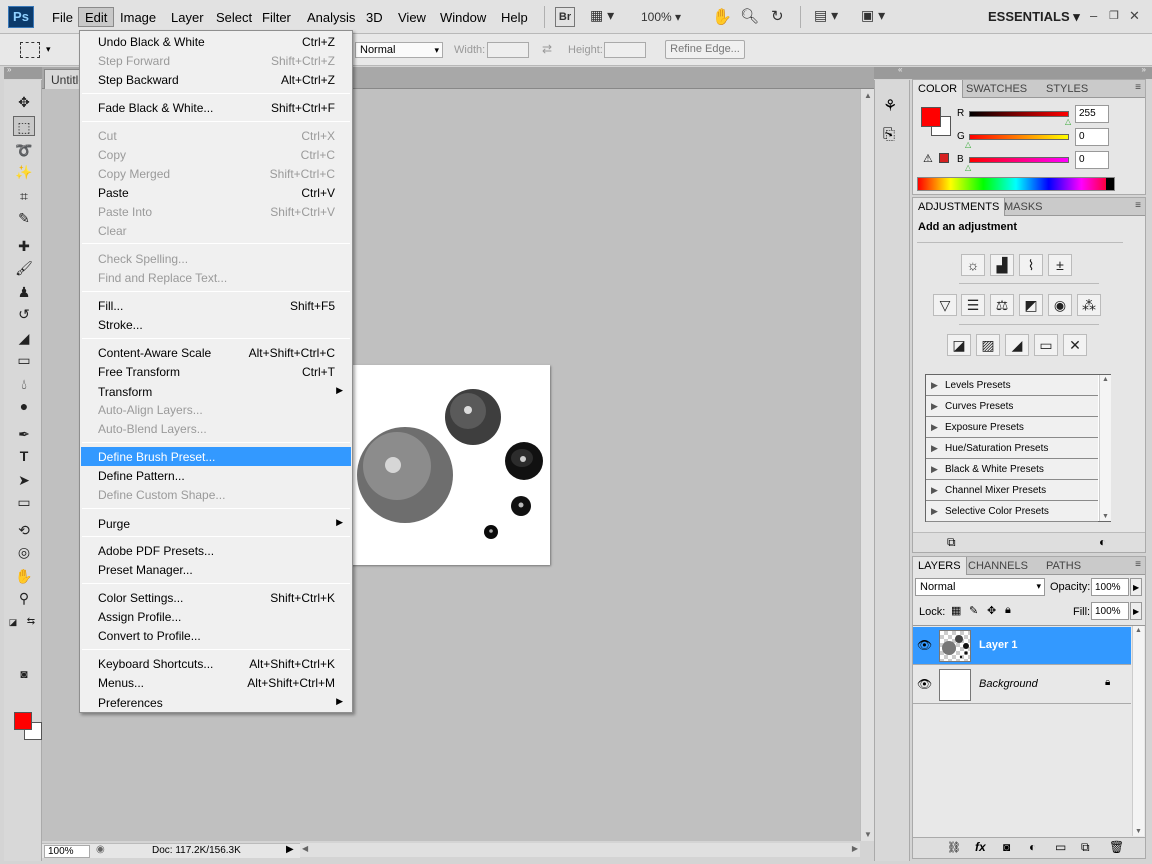 The height and width of the screenshot is (864, 1152). What do you see at coordinates (1110, 587) in the screenshot?
I see `opacity-field: 100%` at bounding box center [1110, 587].